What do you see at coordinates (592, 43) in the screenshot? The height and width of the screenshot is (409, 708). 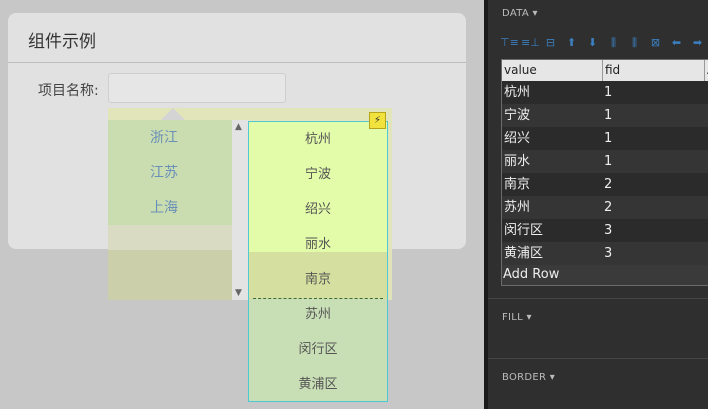 I see `move-down-icon: ⬇` at bounding box center [592, 43].